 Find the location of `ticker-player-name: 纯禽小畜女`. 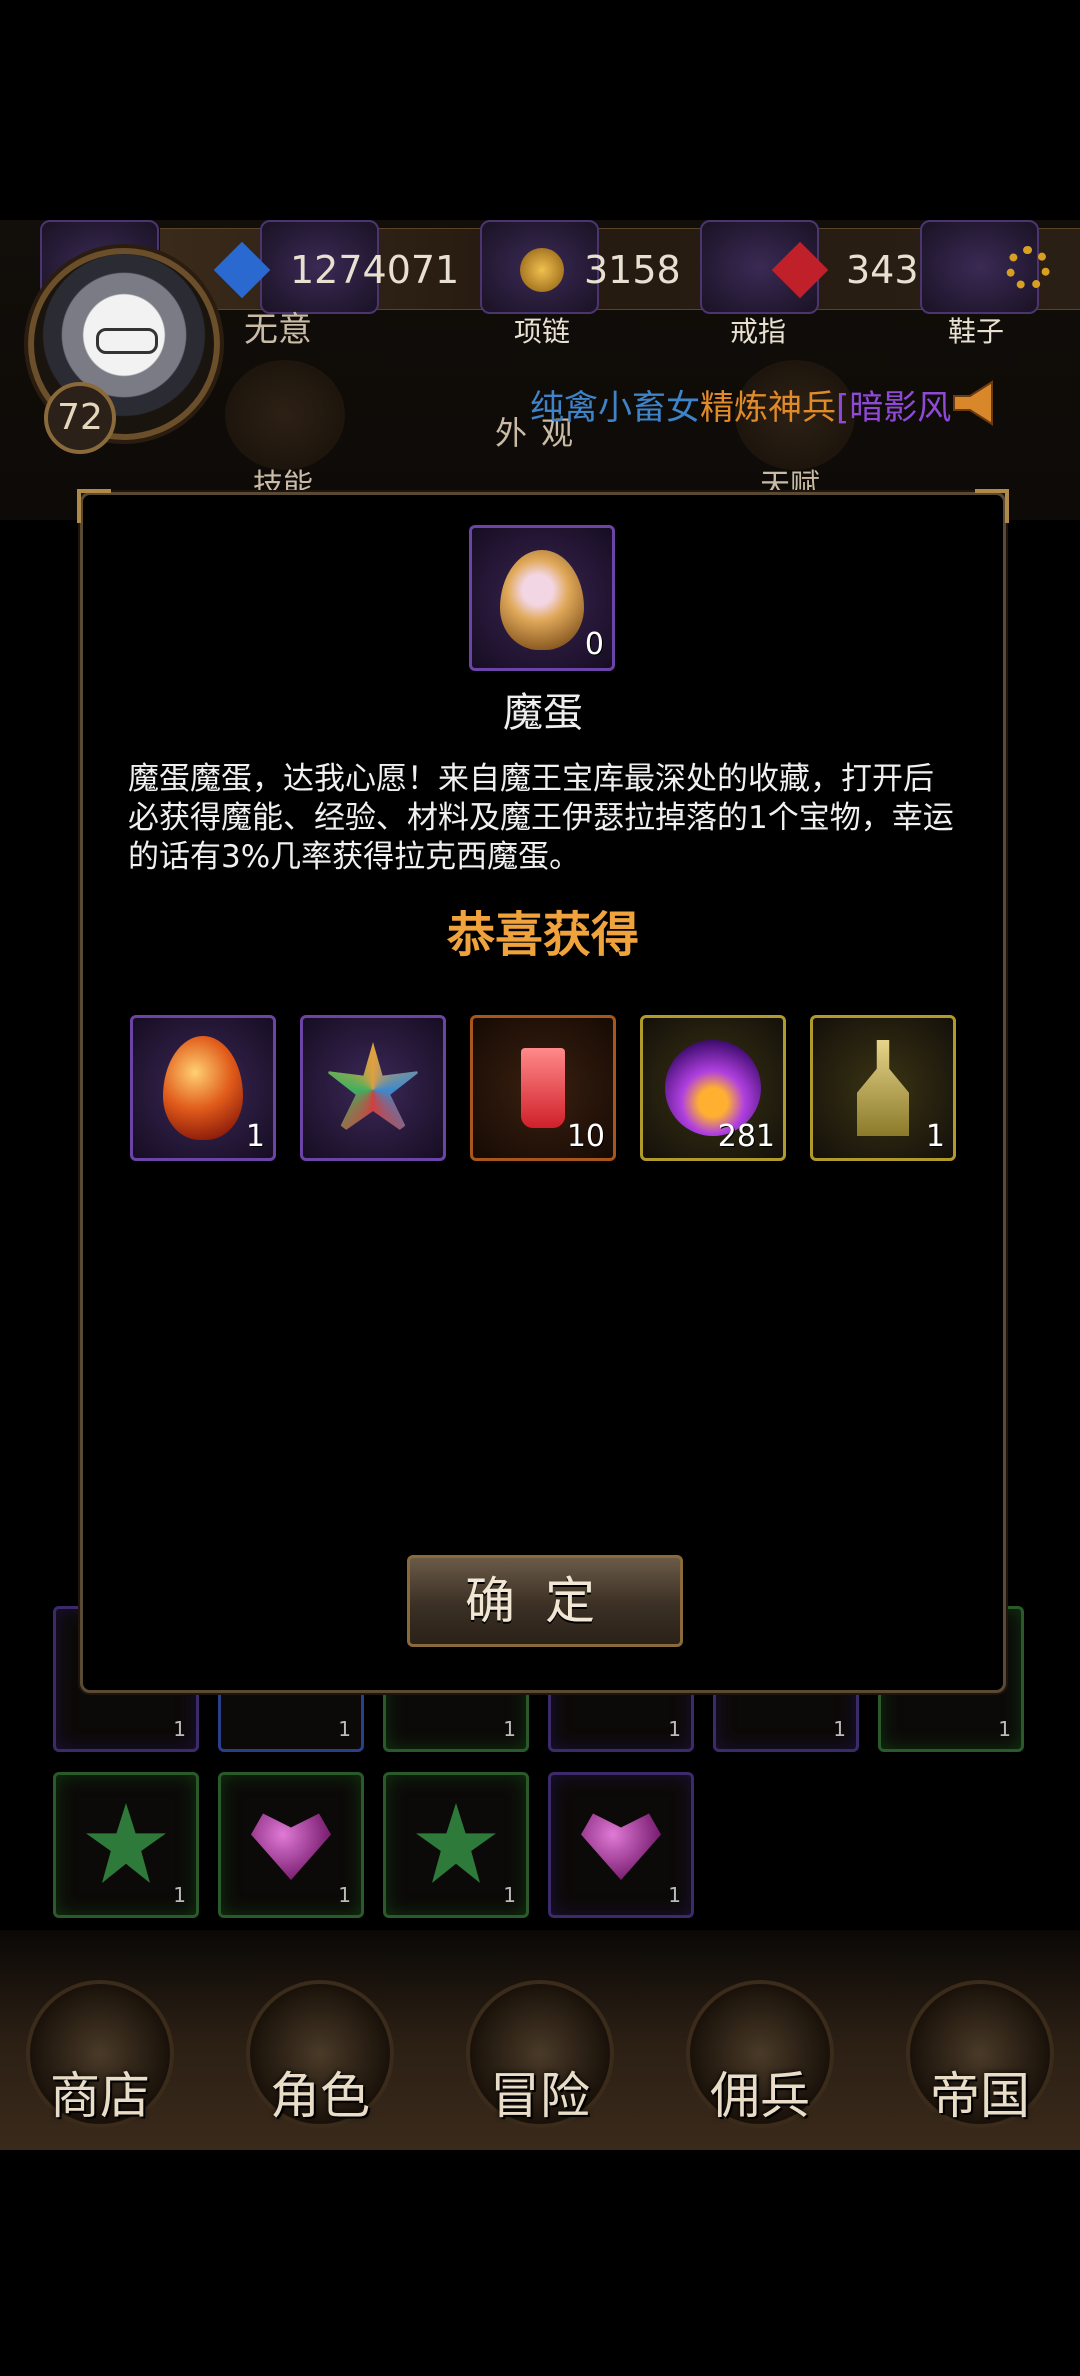

ticker-player-name: 纯禽小畜女 is located at coordinates (615, 408).